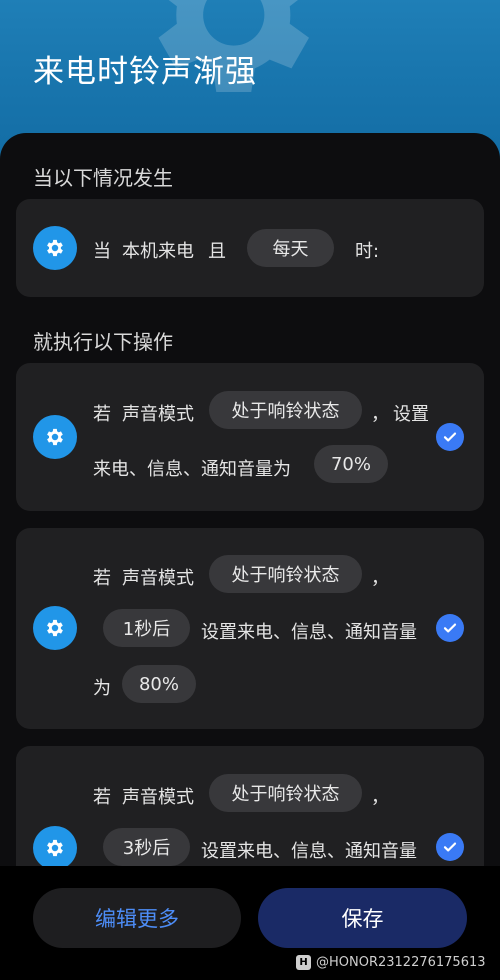  Describe the element at coordinates (103, 342) in the screenshot. I see `actions-section-label: 就执行以下操作` at that location.